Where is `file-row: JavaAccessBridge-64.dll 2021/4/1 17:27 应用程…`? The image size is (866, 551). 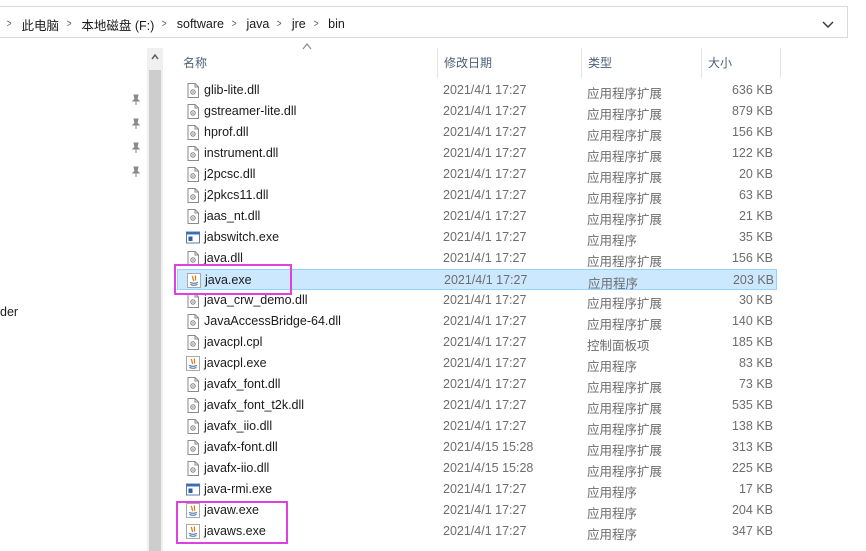
file-row: JavaAccessBridge-64.dll 2021/4/1 17:27 应用程… is located at coordinates (477, 321).